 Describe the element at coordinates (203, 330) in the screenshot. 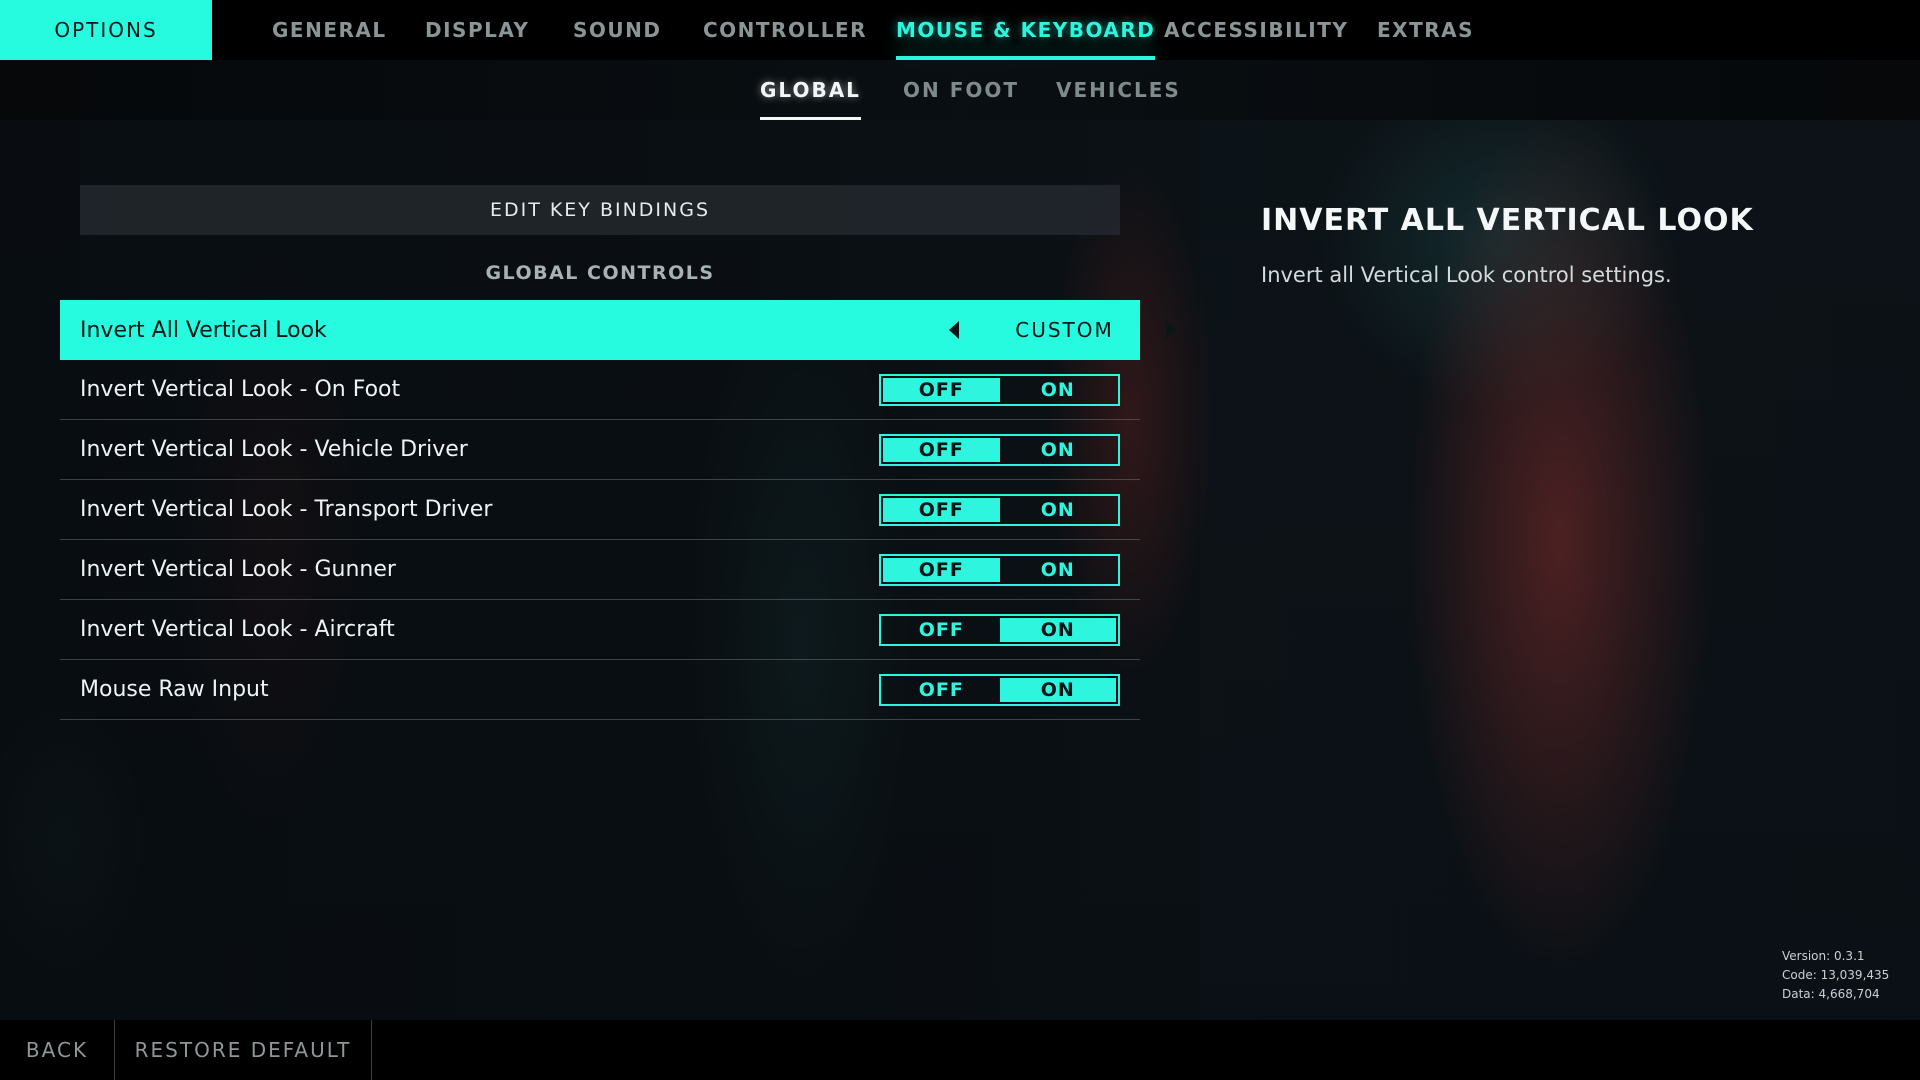

I see `setting-label: Invert All Vertical Look` at that location.